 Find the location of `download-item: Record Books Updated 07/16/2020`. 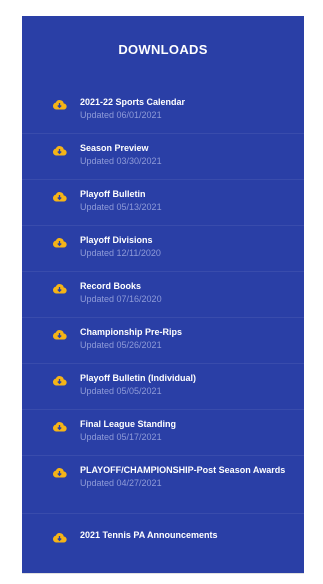

download-item: Record Books Updated 07/16/2020 is located at coordinates (163, 295).